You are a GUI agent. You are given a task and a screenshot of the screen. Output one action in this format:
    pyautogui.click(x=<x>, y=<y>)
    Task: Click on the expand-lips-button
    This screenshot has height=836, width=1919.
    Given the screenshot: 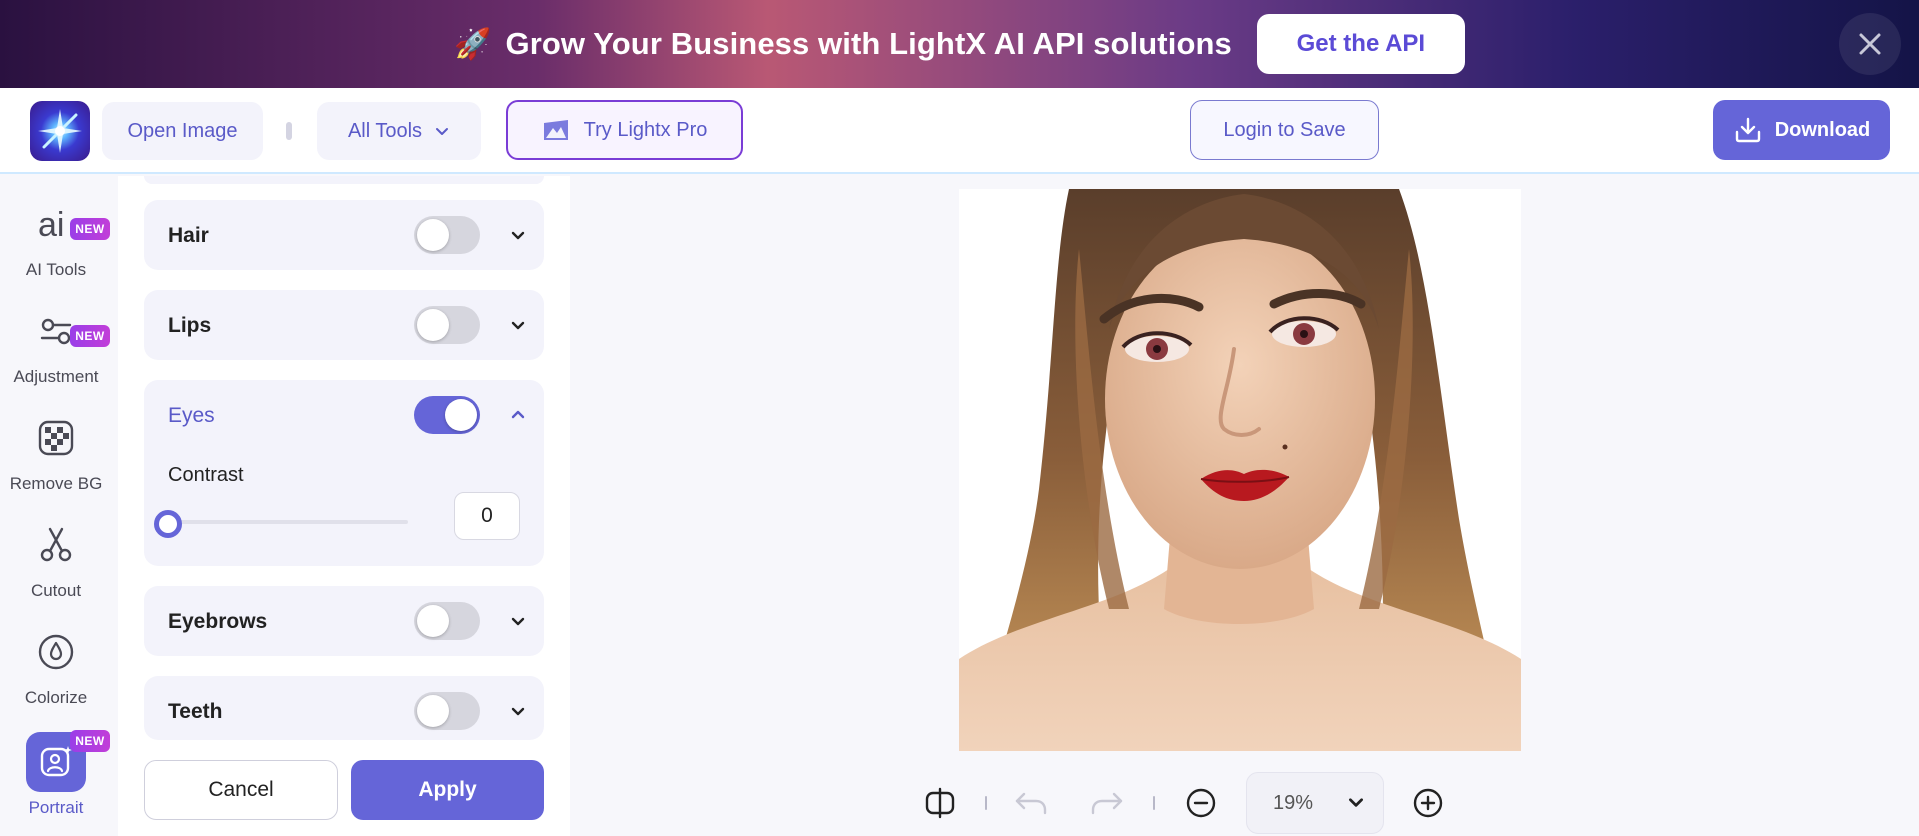 What is the action you would take?
    pyautogui.click(x=518, y=325)
    